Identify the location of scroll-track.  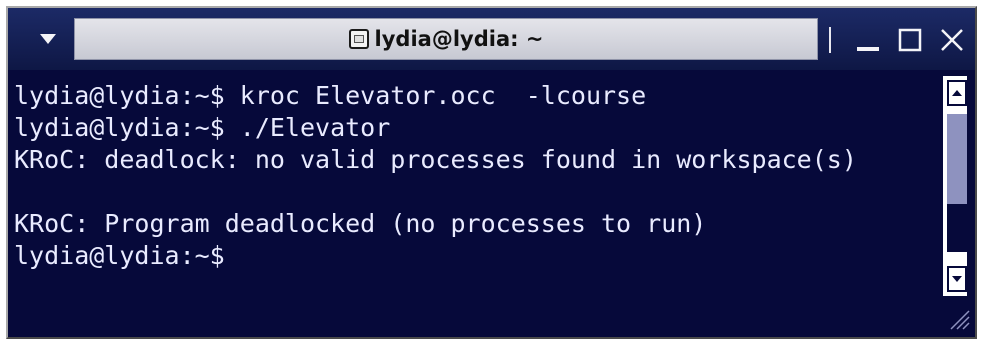
(955, 186).